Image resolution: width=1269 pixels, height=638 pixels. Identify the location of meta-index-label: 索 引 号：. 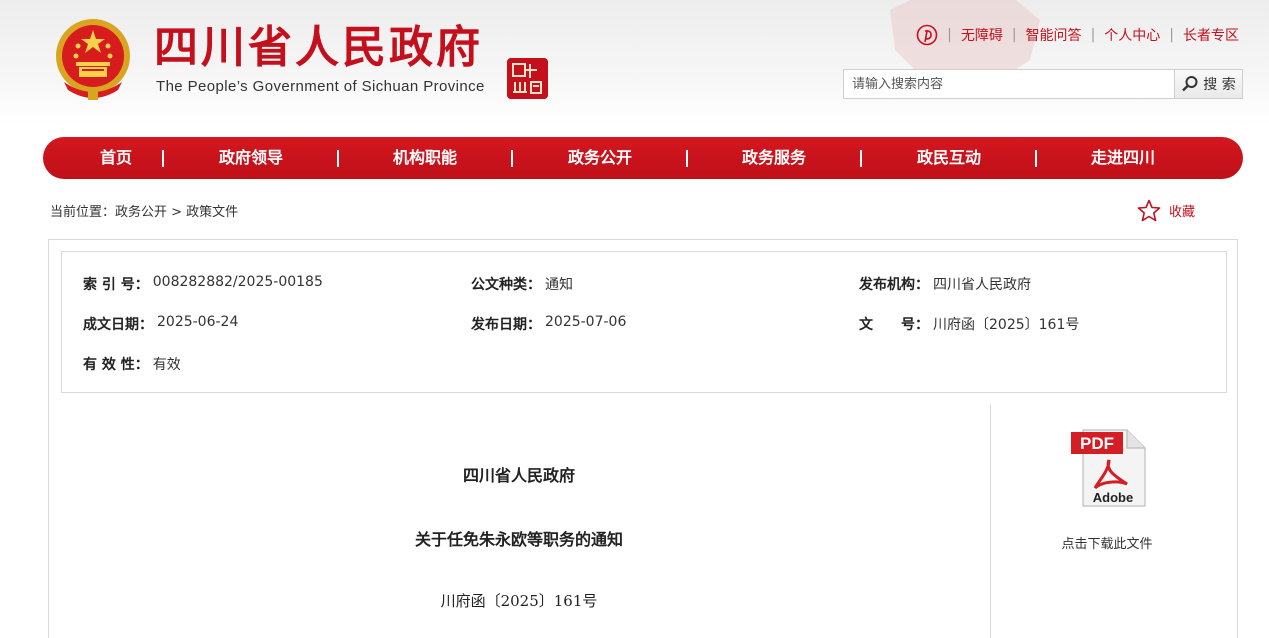
(116, 285).